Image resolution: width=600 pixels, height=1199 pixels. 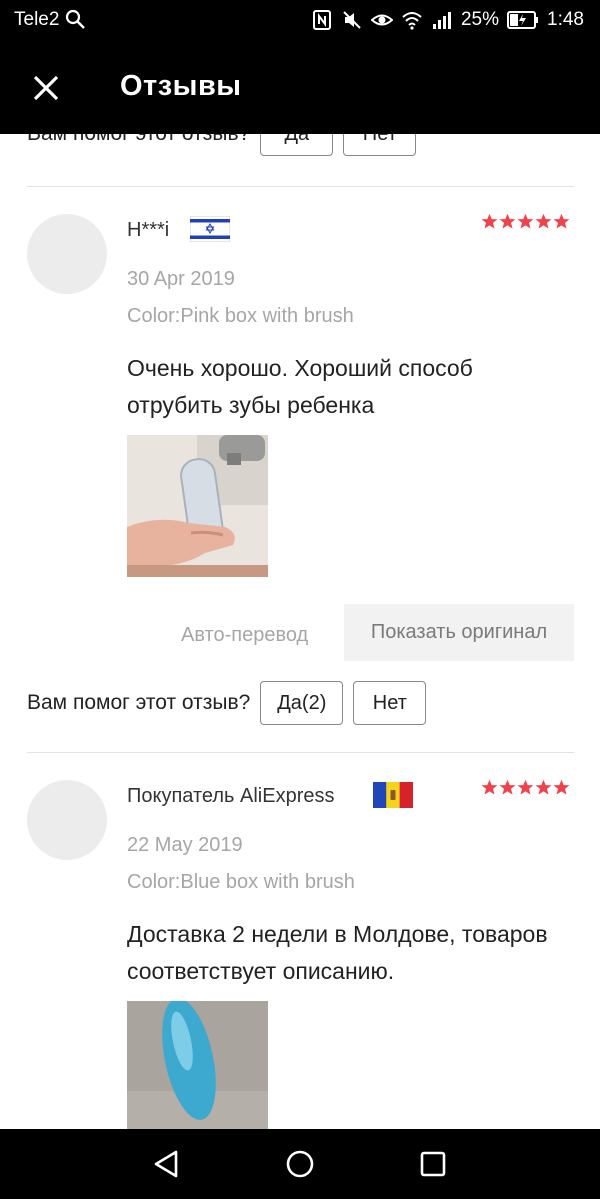 What do you see at coordinates (302, 703) in the screenshot?
I see `helpful-yes-button: Да(2)` at bounding box center [302, 703].